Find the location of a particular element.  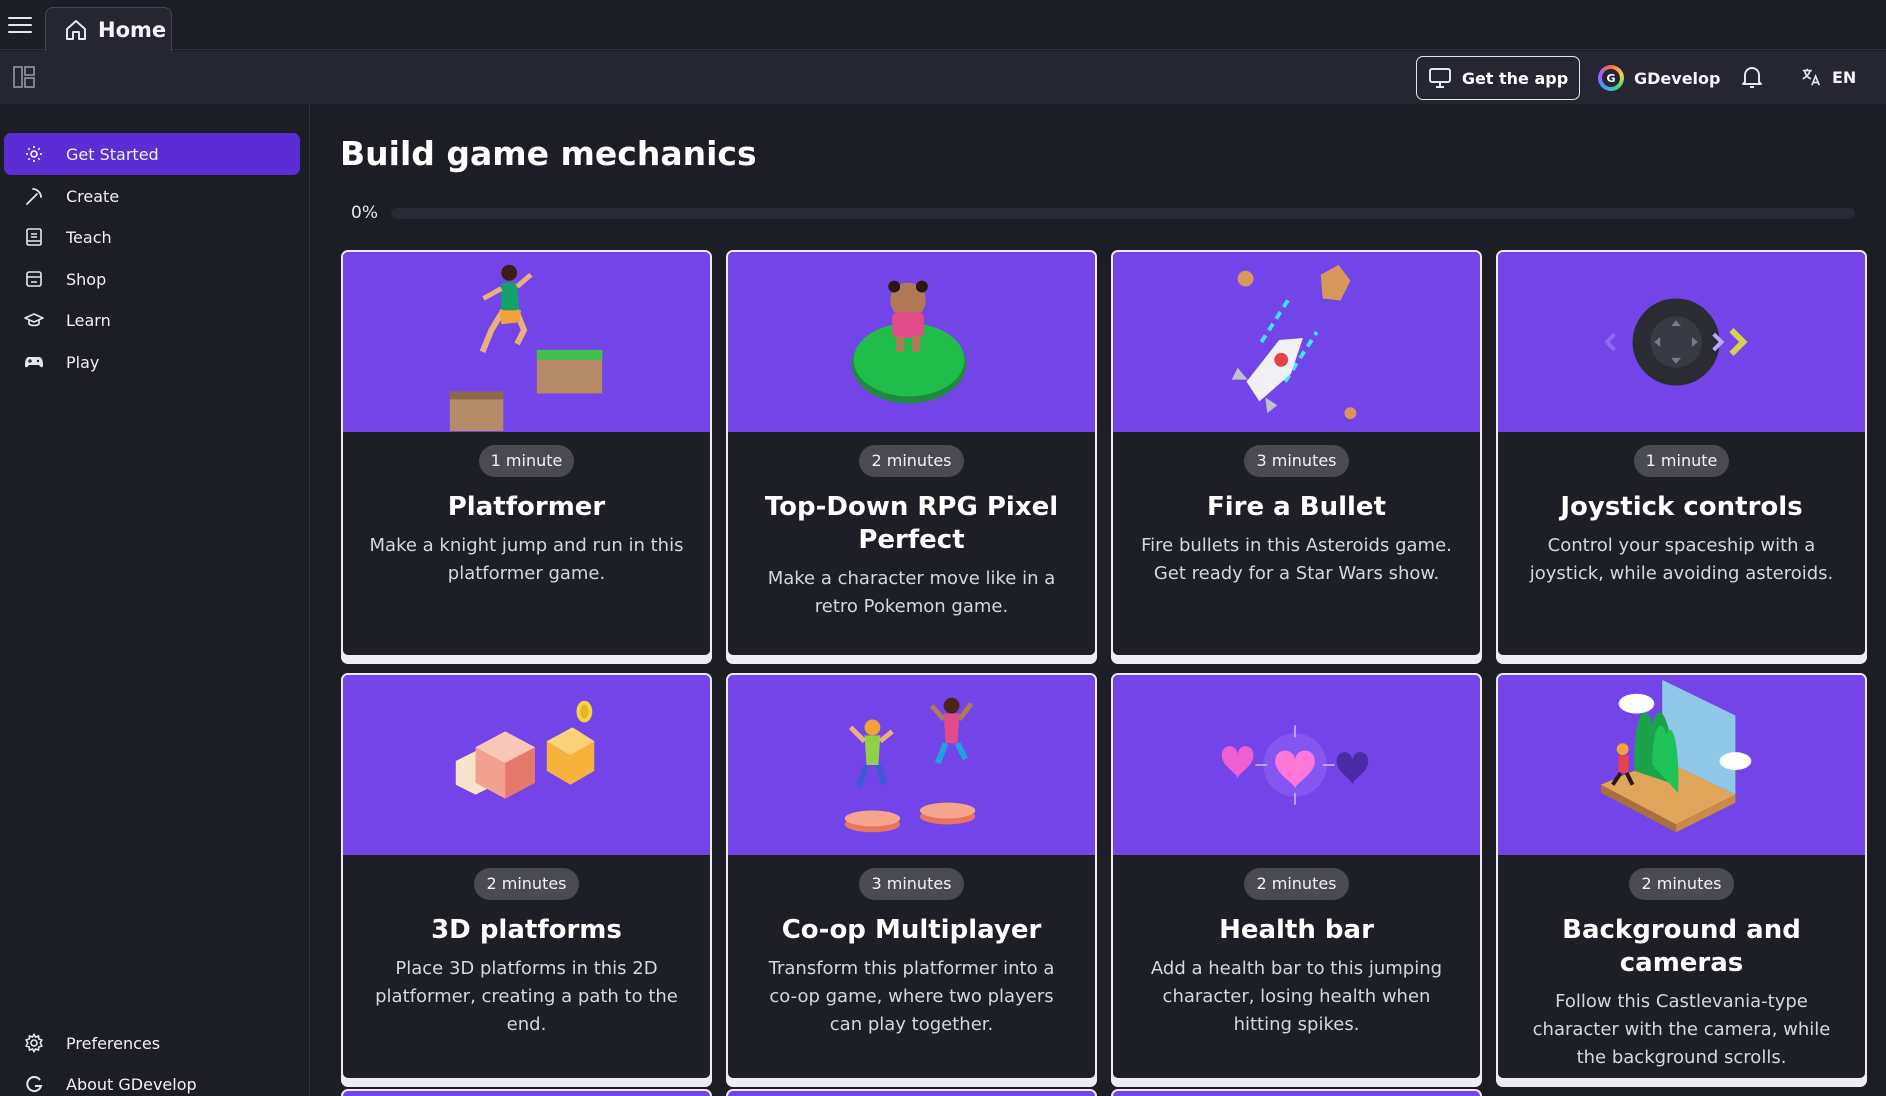

panels-icon is located at coordinates (24, 77).